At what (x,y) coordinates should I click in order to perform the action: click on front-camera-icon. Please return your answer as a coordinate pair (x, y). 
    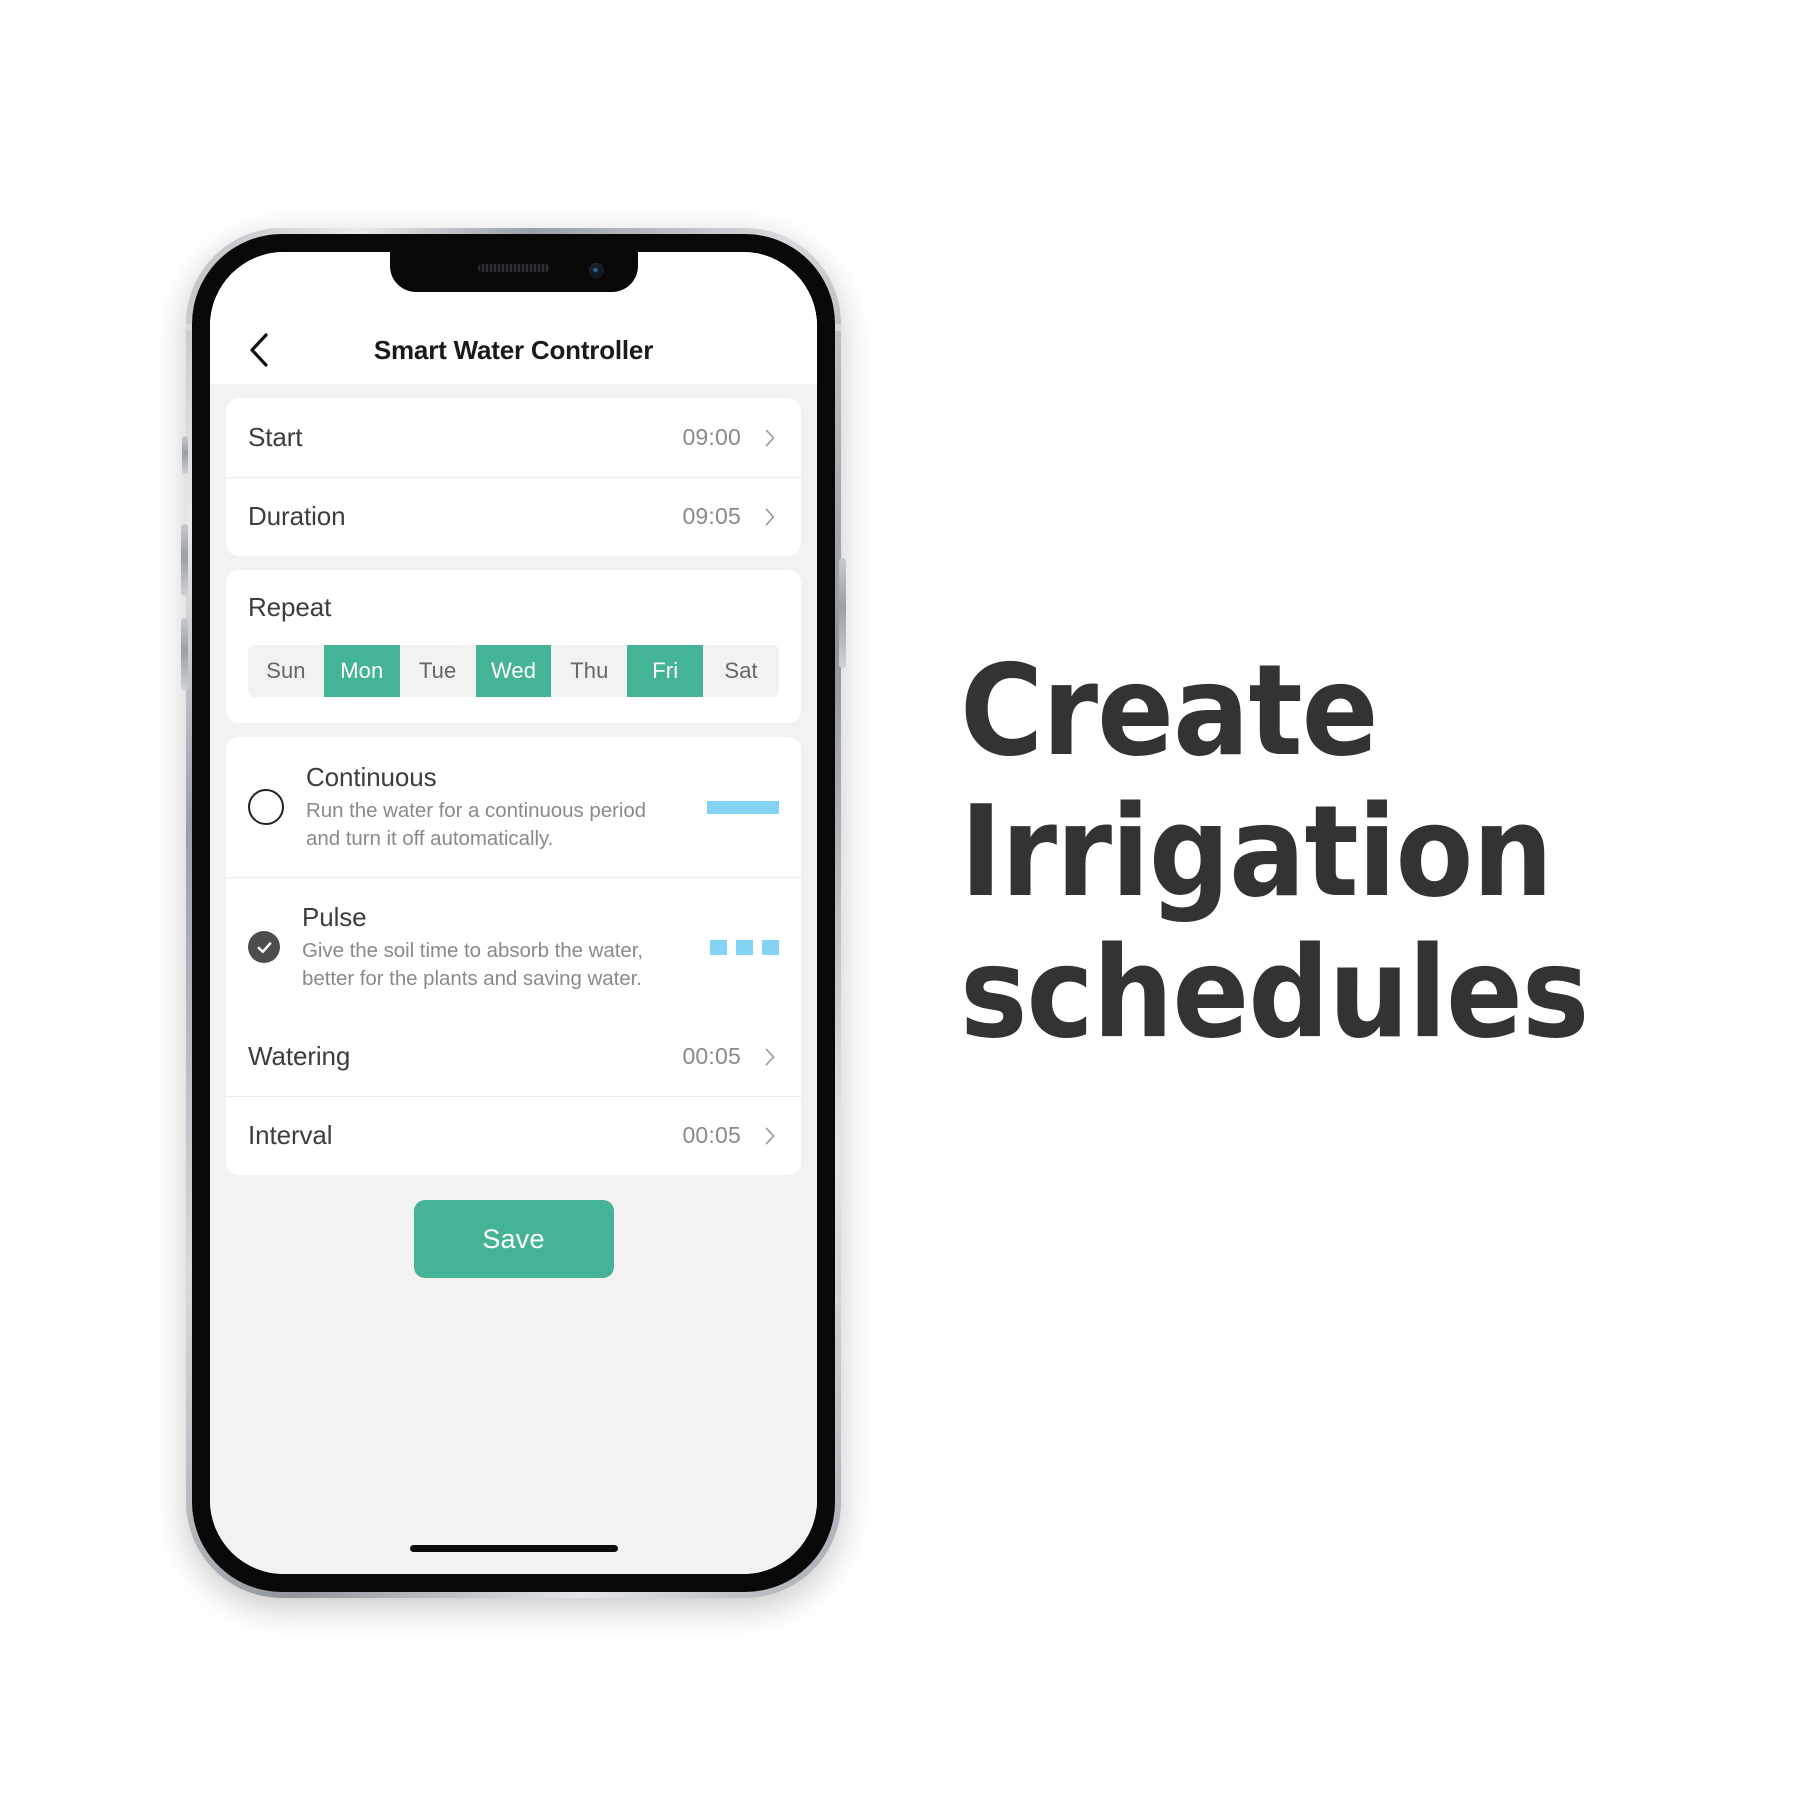
    Looking at the image, I should click on (596, 270).